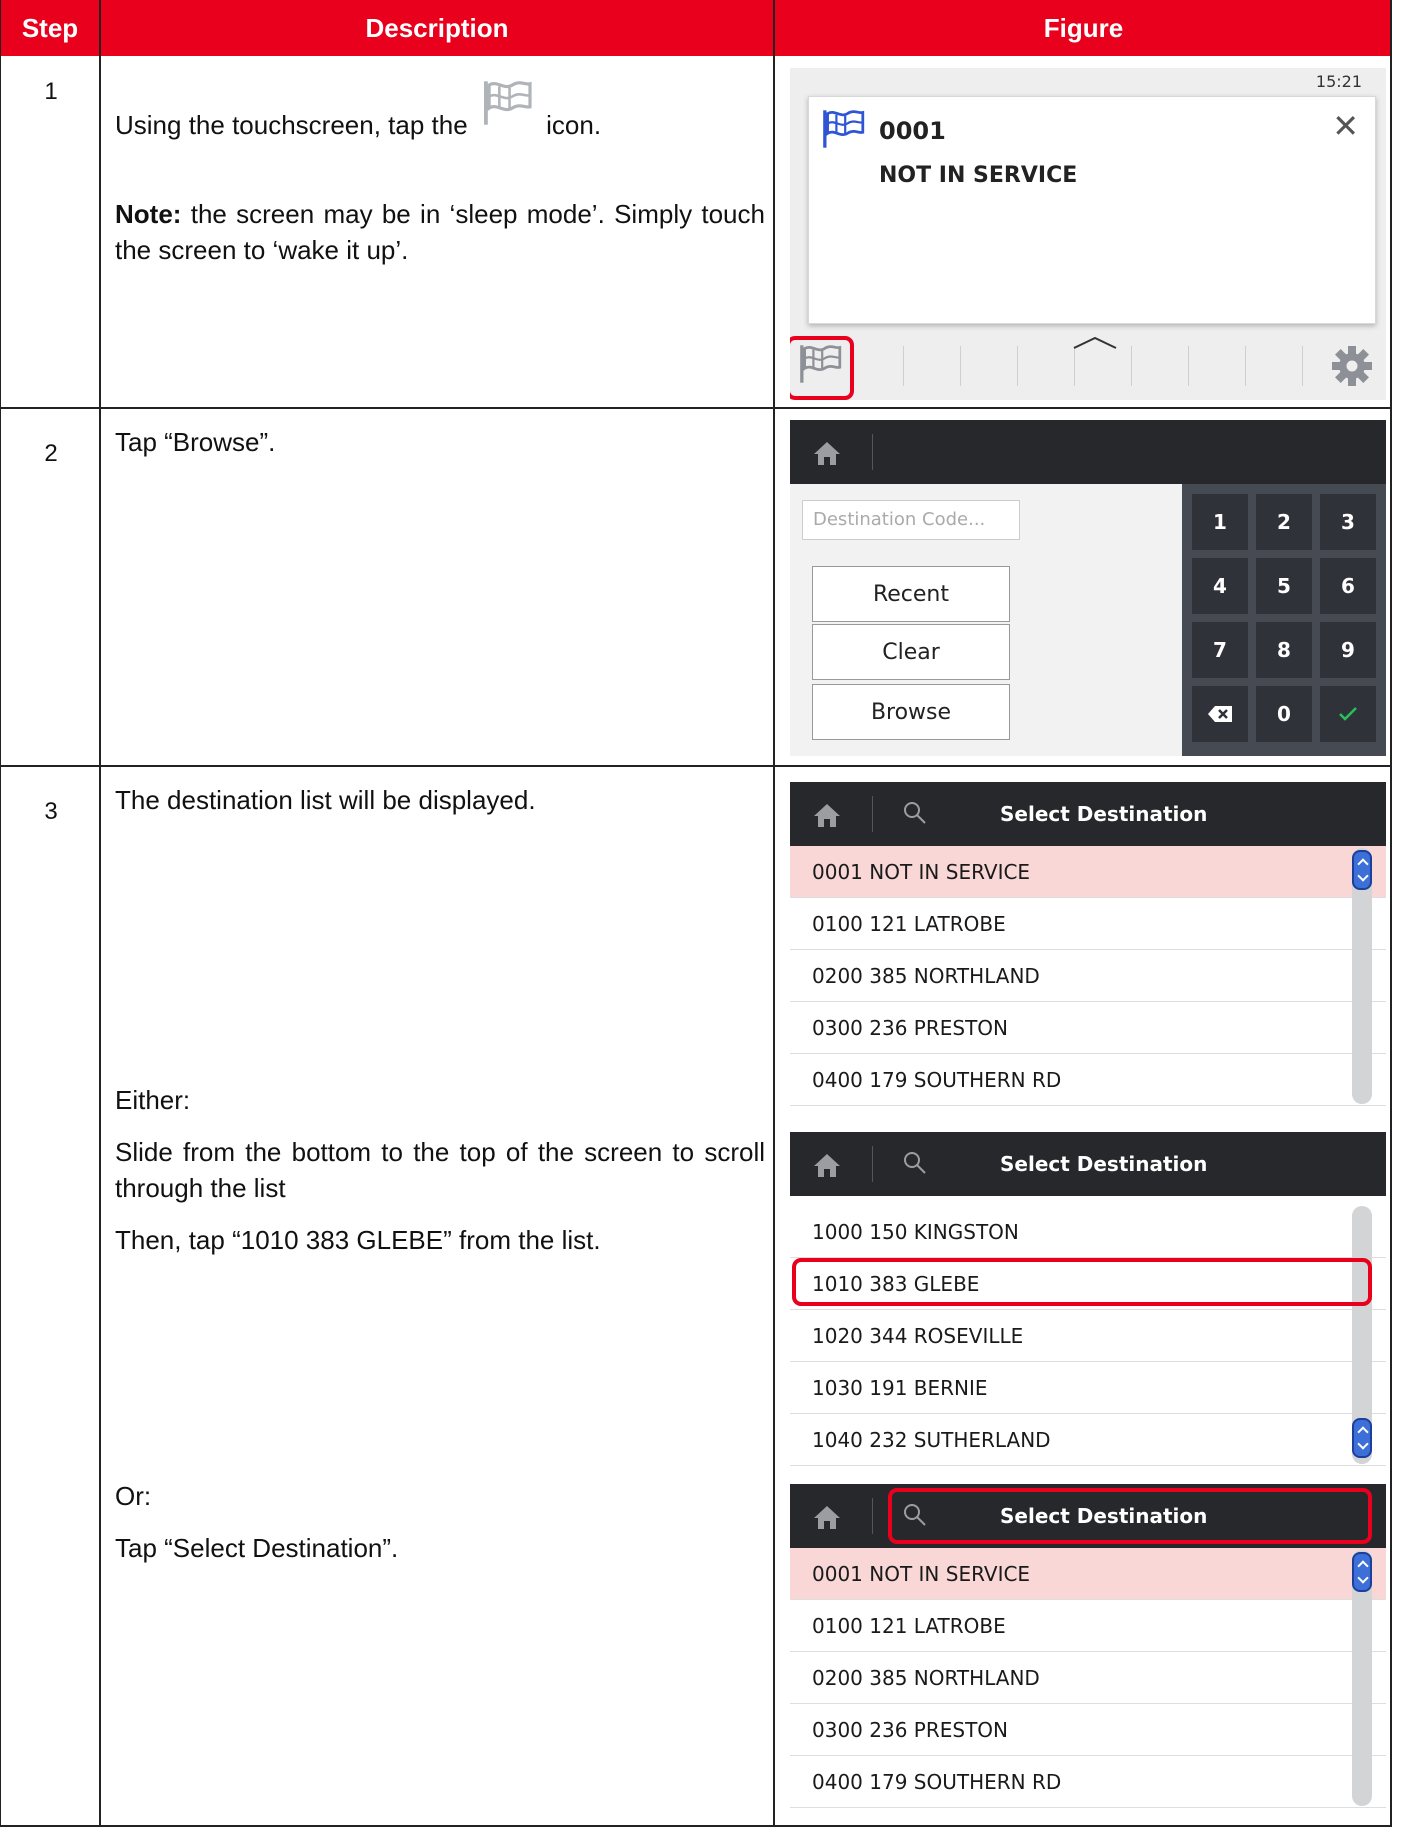 The height and width of the screenshot is (1827, 1410). What do you see at coordinates (51, 811) in the screenshot?
I see `step-number: 3` at bounding box center [51, 811].